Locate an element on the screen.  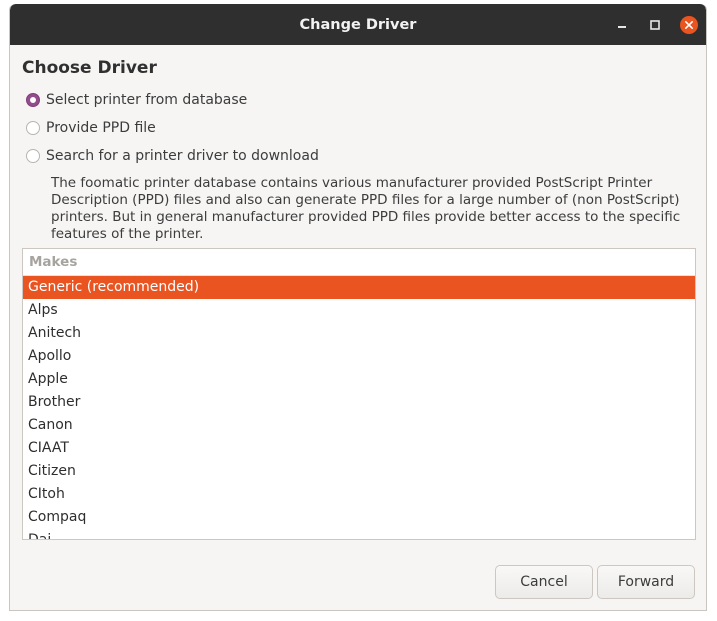
radio-checked-icon is located at coordinates (33, 100).